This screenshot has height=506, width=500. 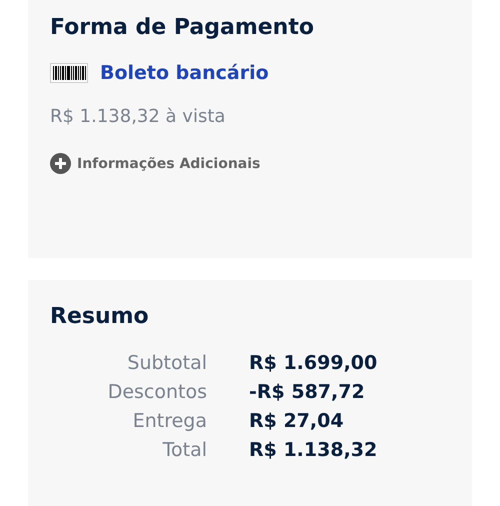 I want to click on summary-value: R$ 1.138,32, so click(x=313, y=450).